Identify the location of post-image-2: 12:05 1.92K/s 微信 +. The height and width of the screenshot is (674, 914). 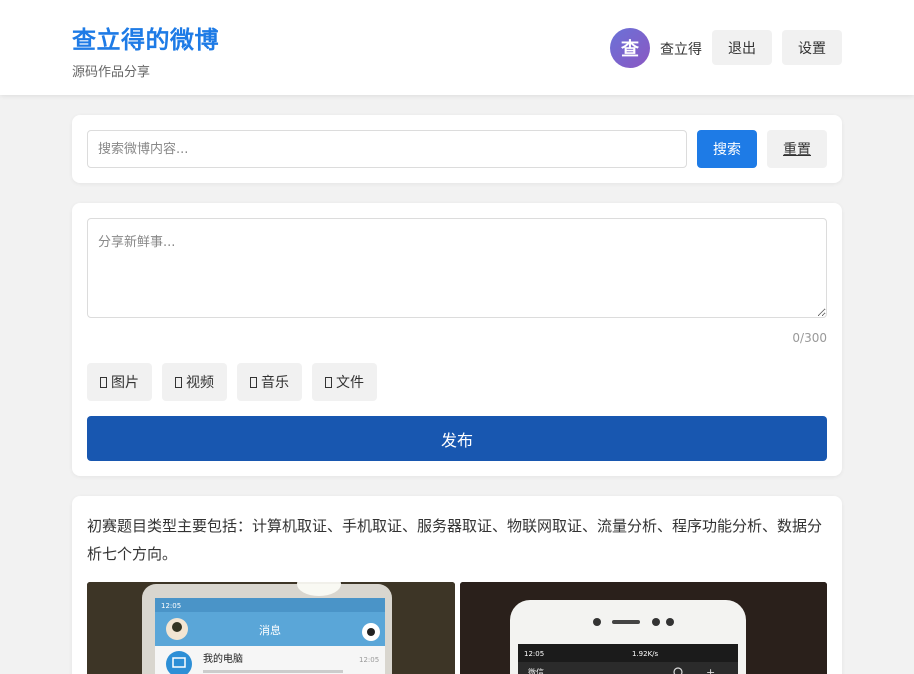
(643, 628).